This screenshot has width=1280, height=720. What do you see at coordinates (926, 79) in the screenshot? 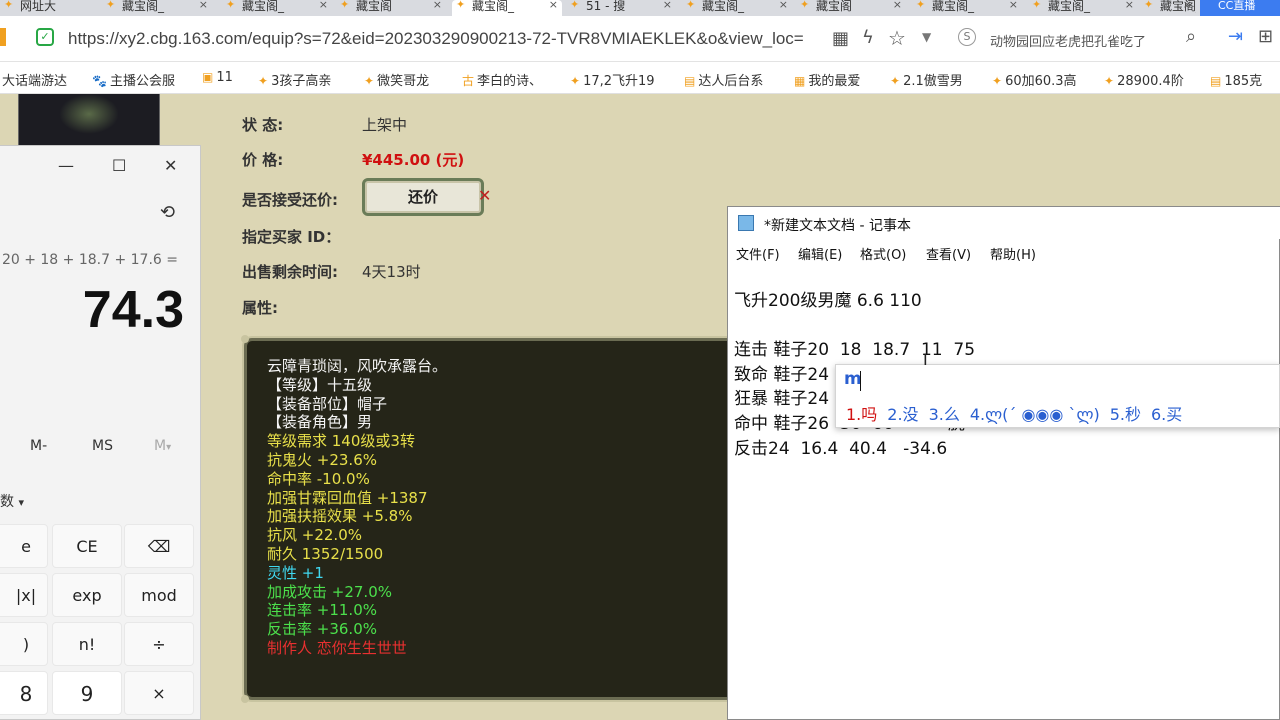
I see `bookmark-item: ✦ 2.1傲雪男` at bounding box center [926, 79].